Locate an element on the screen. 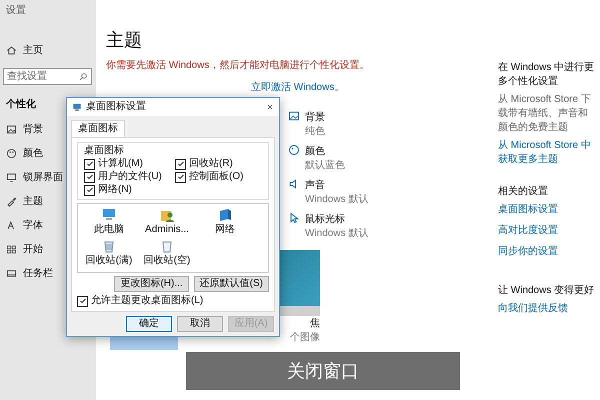  computer-icon is located at coordinates (109, 215).